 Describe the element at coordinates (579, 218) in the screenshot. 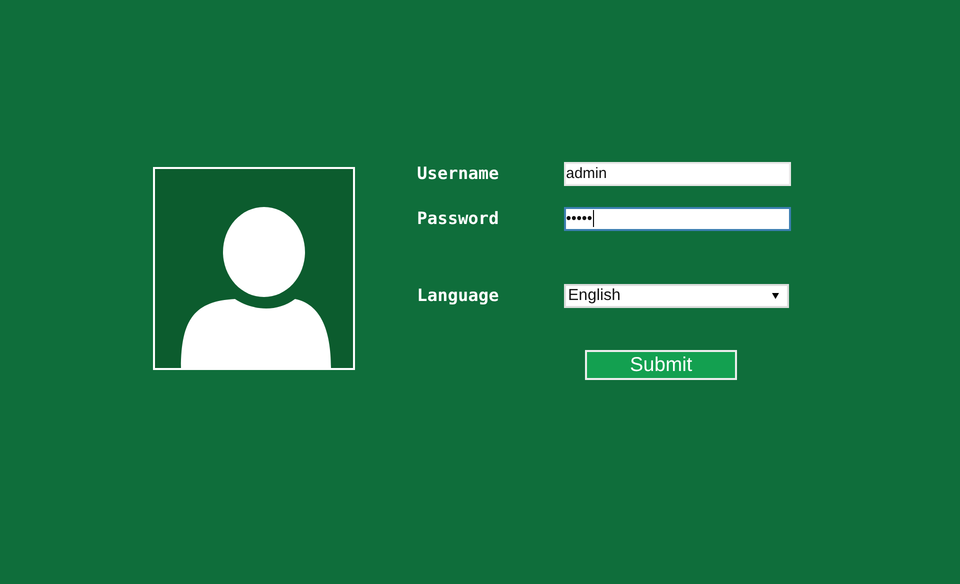

I see `field-value: •••••` at that location.